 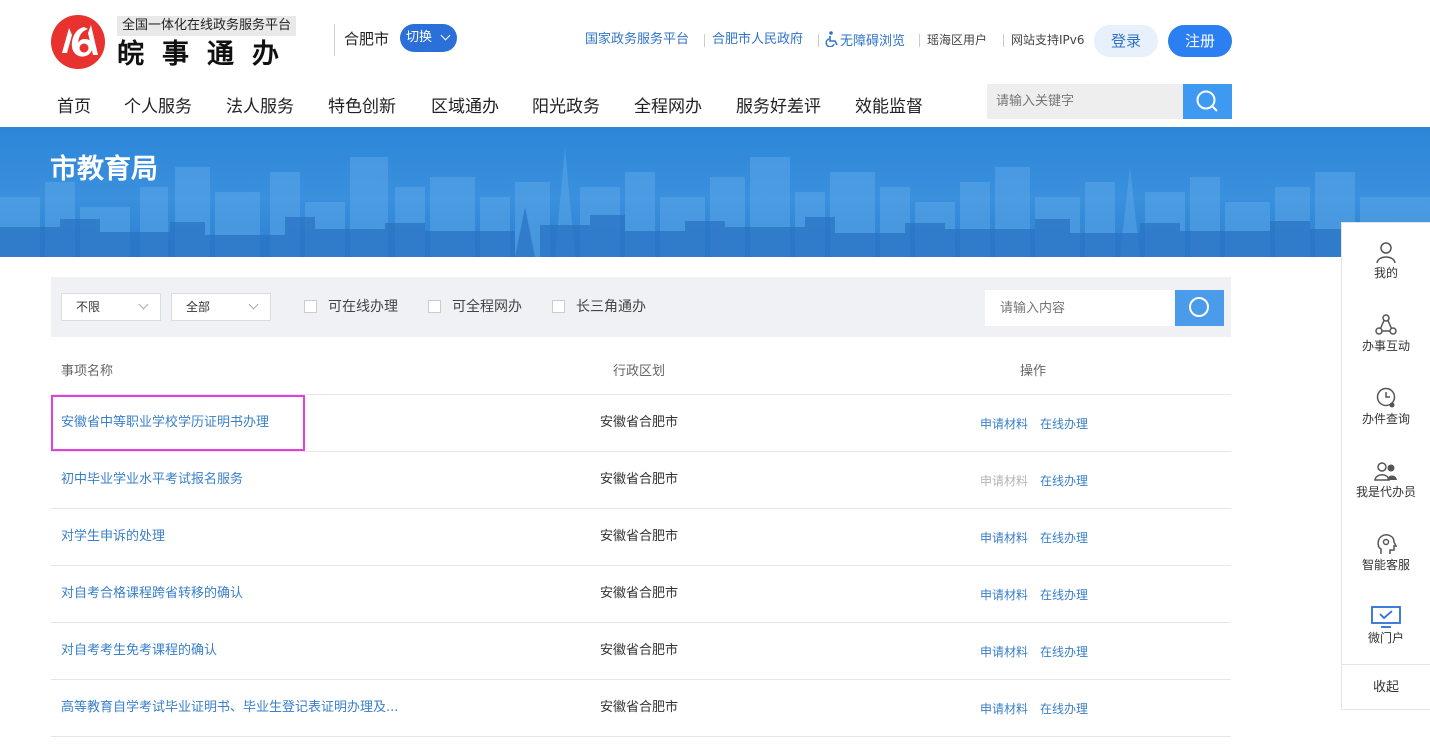 I want to click on sidebar-item-interaction: 办事互动, so click(x=1386, y=339).